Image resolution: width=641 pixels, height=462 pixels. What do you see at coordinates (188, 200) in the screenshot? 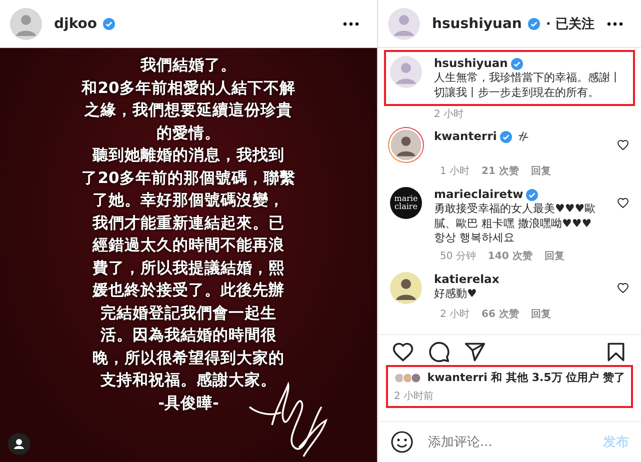
I see `post-text-line: 了她。幸好那個號碼沒變，` at bounding box center [188, 200].